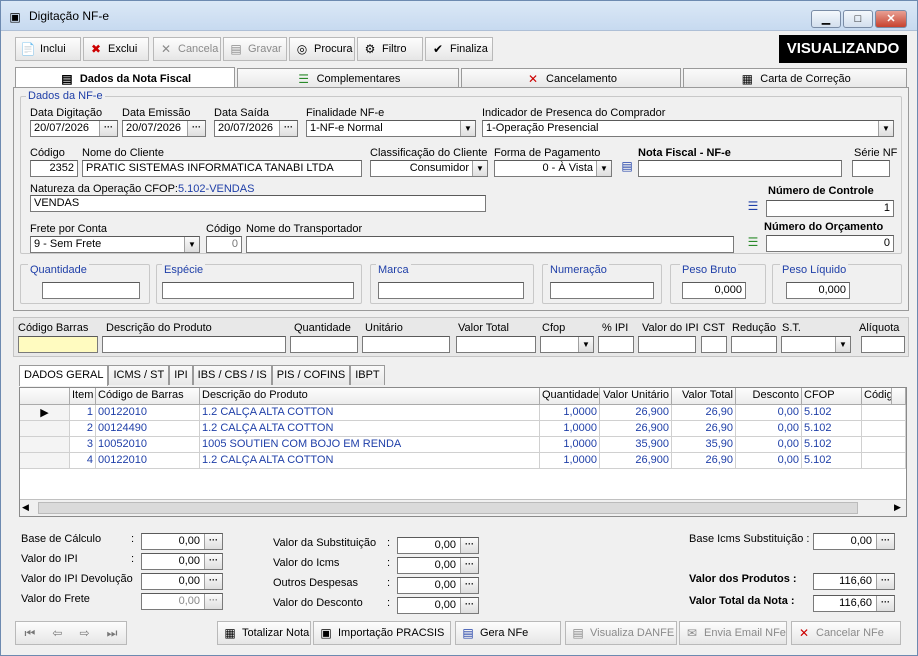 The width and height of the screenshot is (918, 656). What do you see at coordinates (688, 128) in the screenshot?
I see `indicador-select: 1-Operação Presencial ▼` at bounding box center [688, 128].